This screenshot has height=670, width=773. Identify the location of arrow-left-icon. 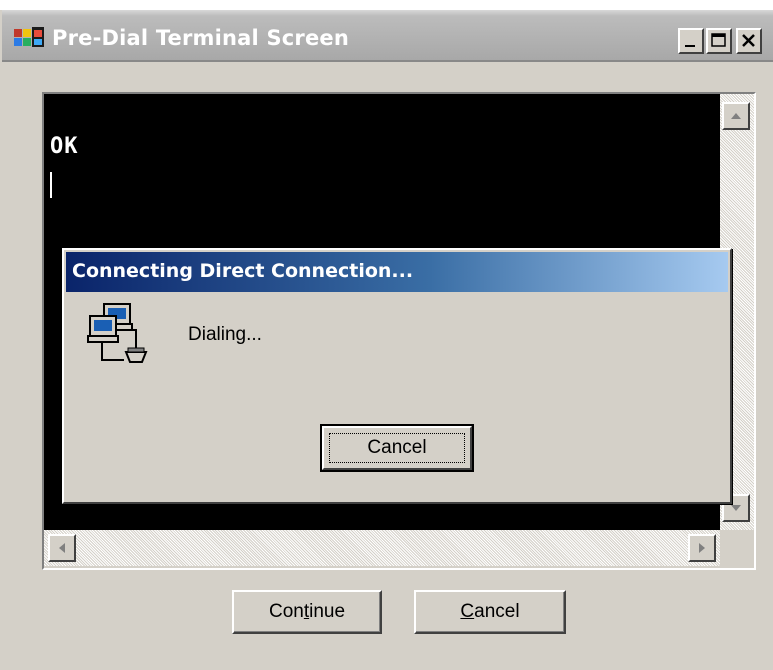
(62, 548).